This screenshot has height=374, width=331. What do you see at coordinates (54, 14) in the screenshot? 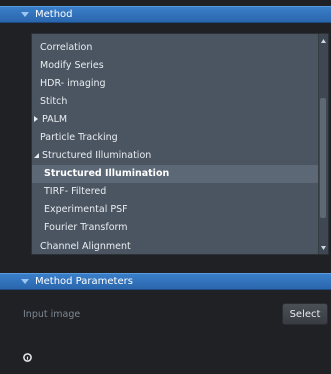
I see `method-panel-title: Method` at bounding box center [54, 14].